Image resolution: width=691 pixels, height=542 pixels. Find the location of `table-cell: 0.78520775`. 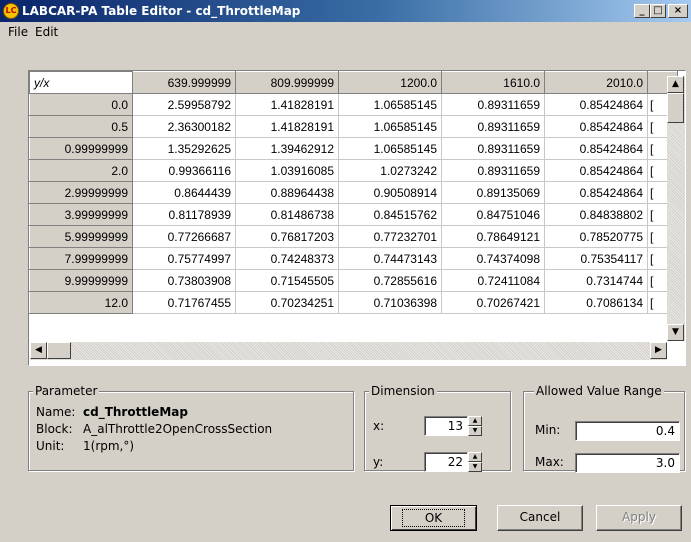

table-cell: 0.78520775 is located at coordinates (596, 236).